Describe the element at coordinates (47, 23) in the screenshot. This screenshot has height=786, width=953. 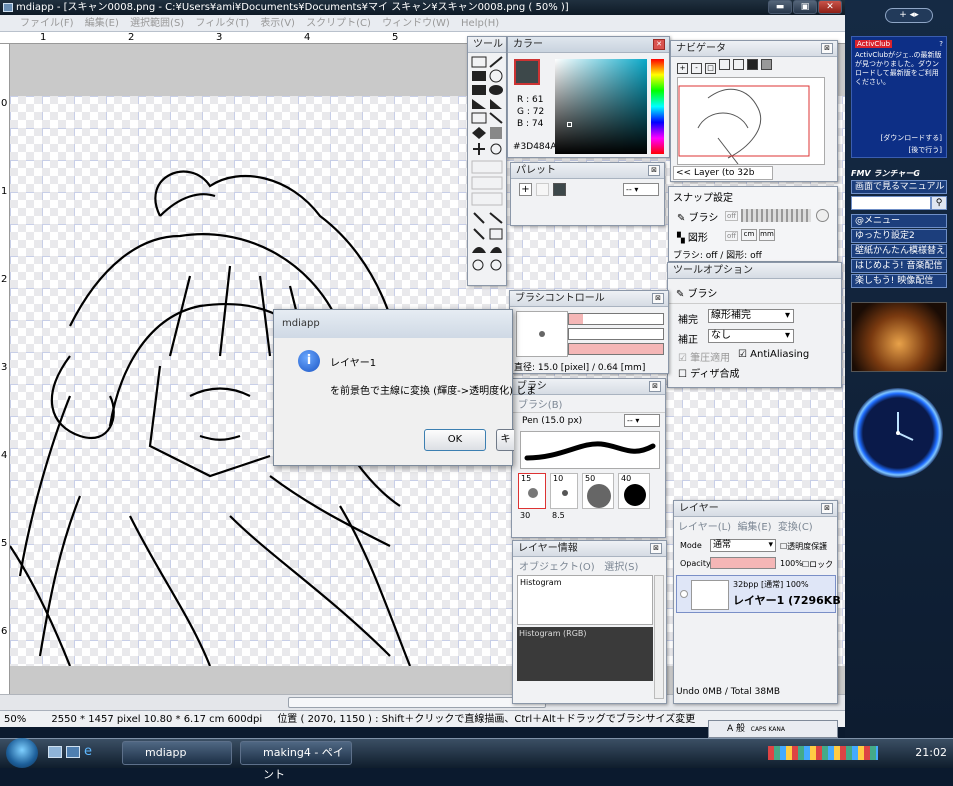
I see `menu-file: ファイル(F)` at that location.